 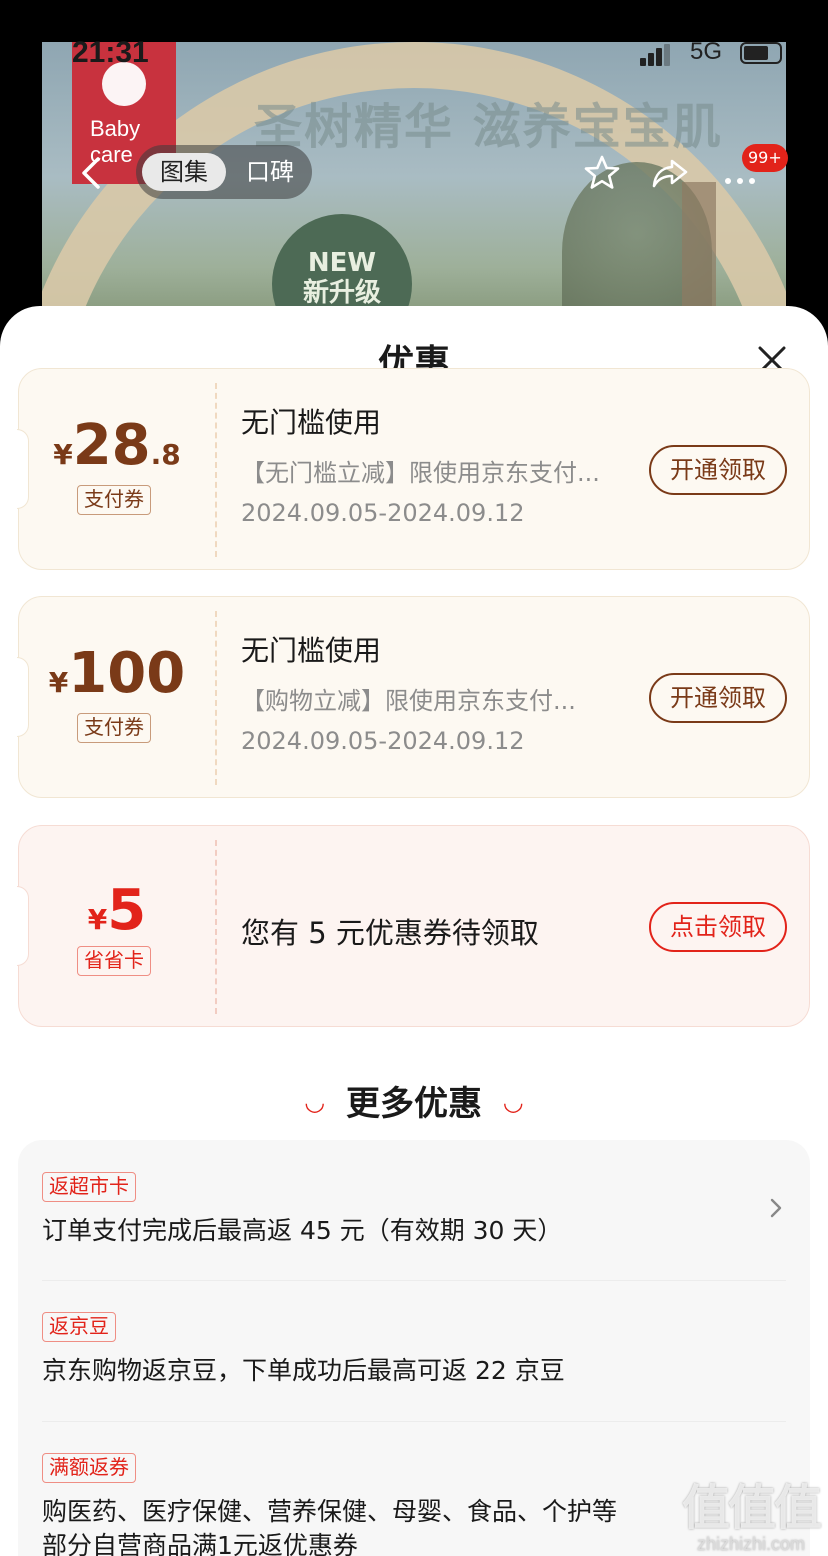 What do you see at coordinates (184, 172) in the screenshot?
I see `tab-gallery: 图集` at bounding box center [184, 172].